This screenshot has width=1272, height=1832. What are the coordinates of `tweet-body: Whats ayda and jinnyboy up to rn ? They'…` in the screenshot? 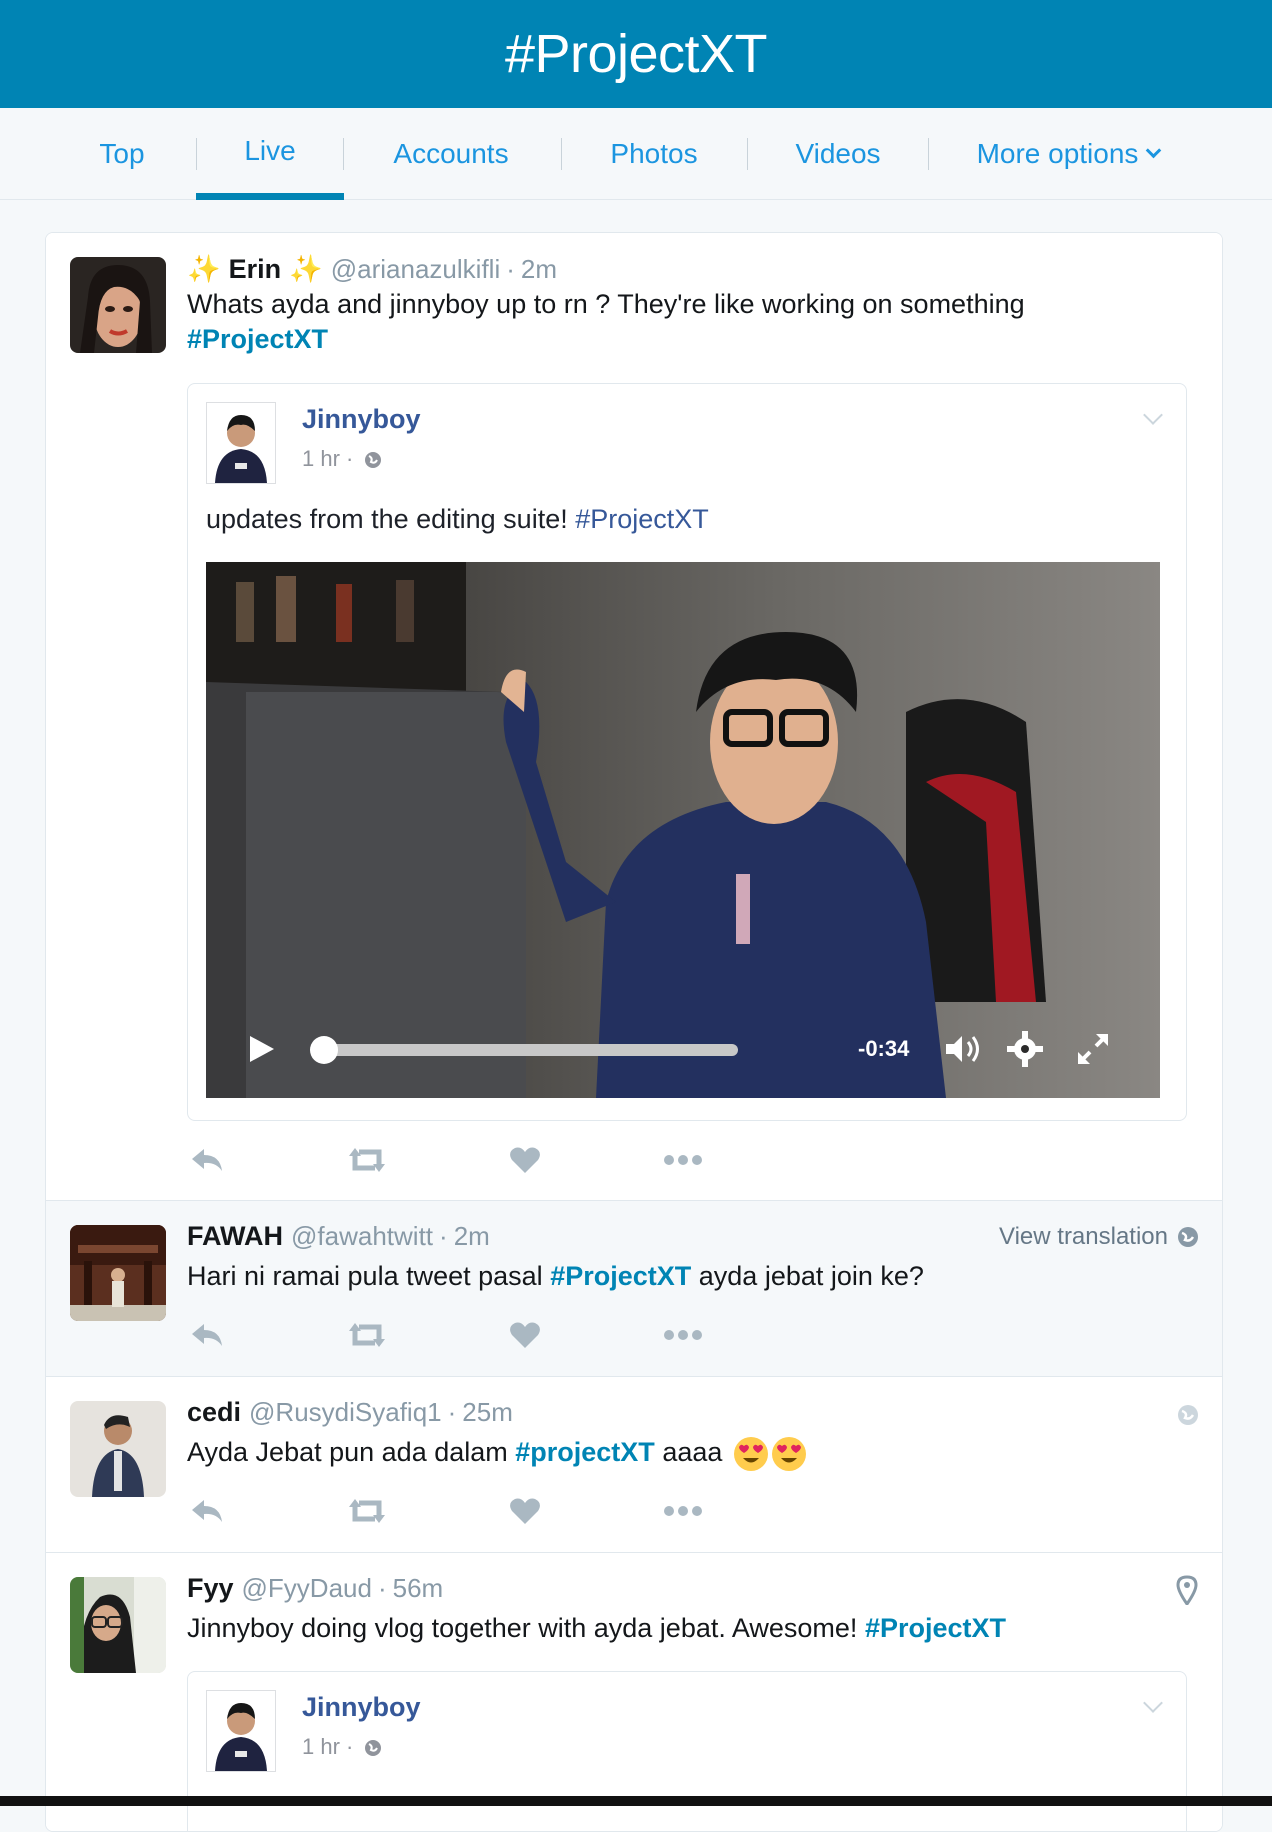 It's located at (606, 304).